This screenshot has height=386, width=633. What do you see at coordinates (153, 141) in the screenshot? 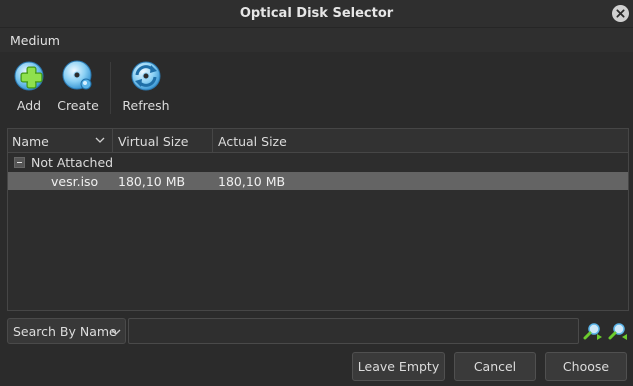
I see `column-header-virtual-size: Virtual Size` at bounding box center [153, 141].